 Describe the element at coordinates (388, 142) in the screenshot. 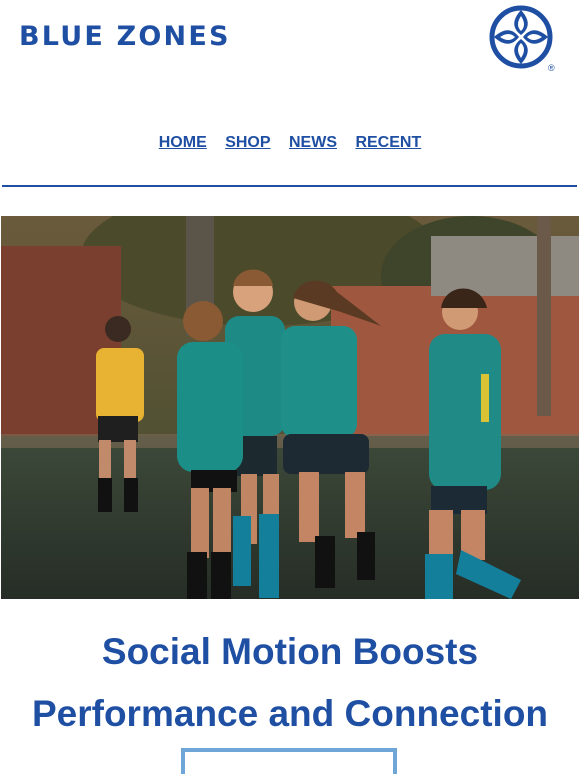

I see `nav-recent-link: RECENT` at that location.